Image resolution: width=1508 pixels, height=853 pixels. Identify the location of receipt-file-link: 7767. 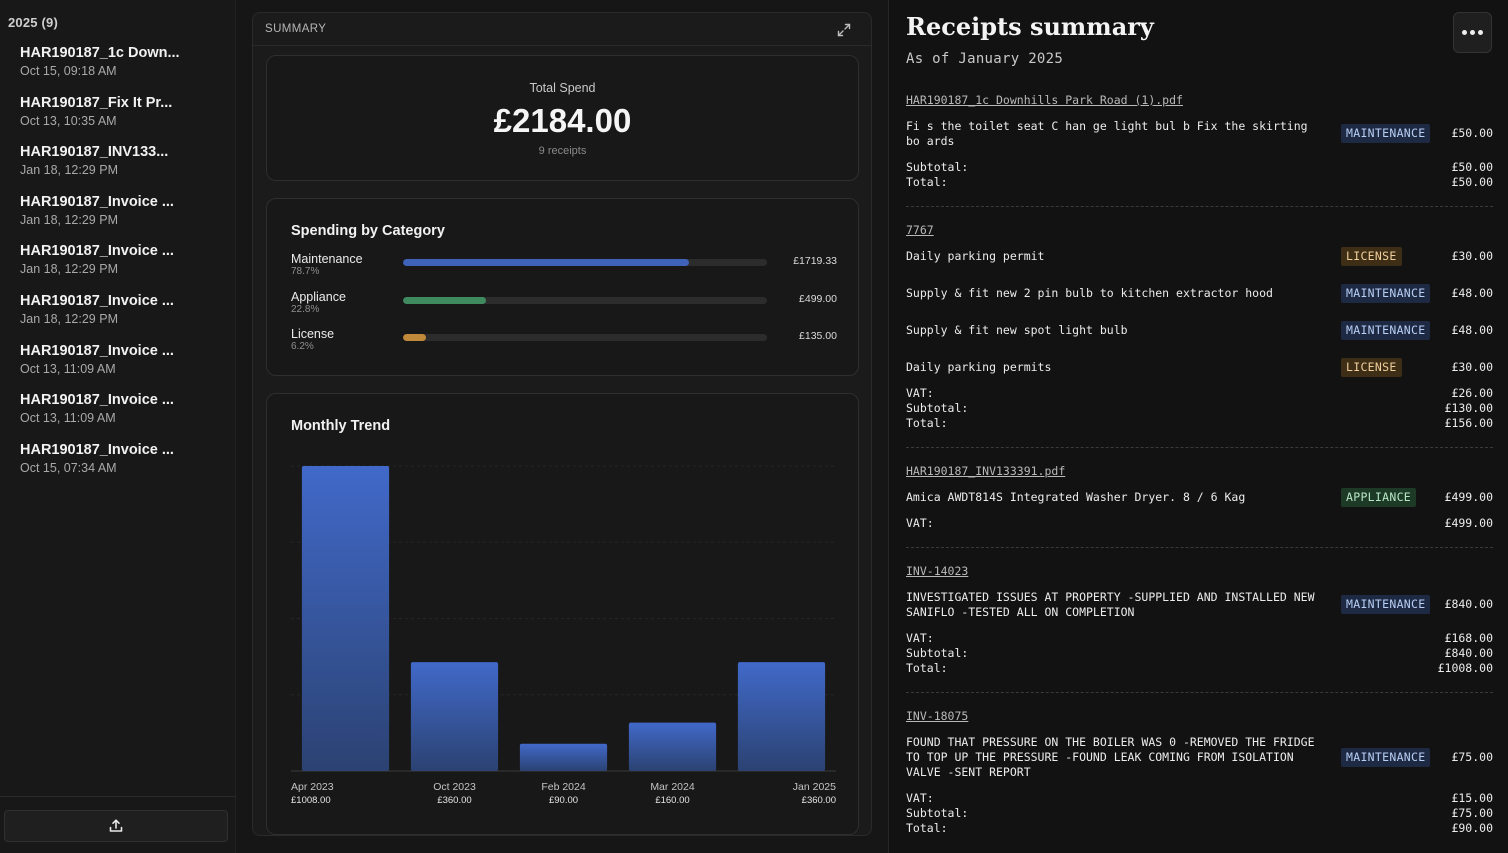
(920, 230).